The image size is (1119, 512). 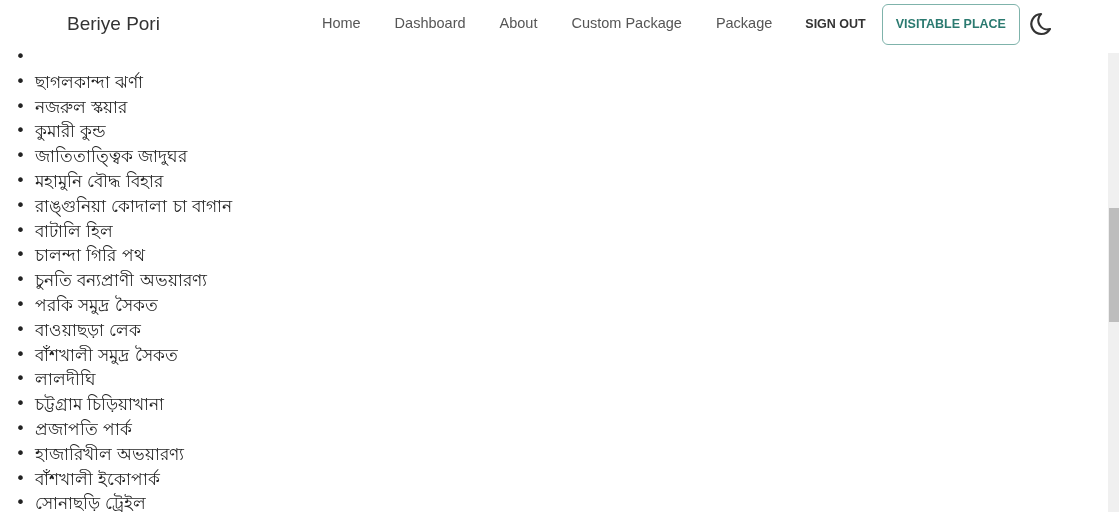 What do you see at coordinates (74, 231) in the screenshot?
I see `place-item: বাটালি হিল` at bounding box center [74, 231].